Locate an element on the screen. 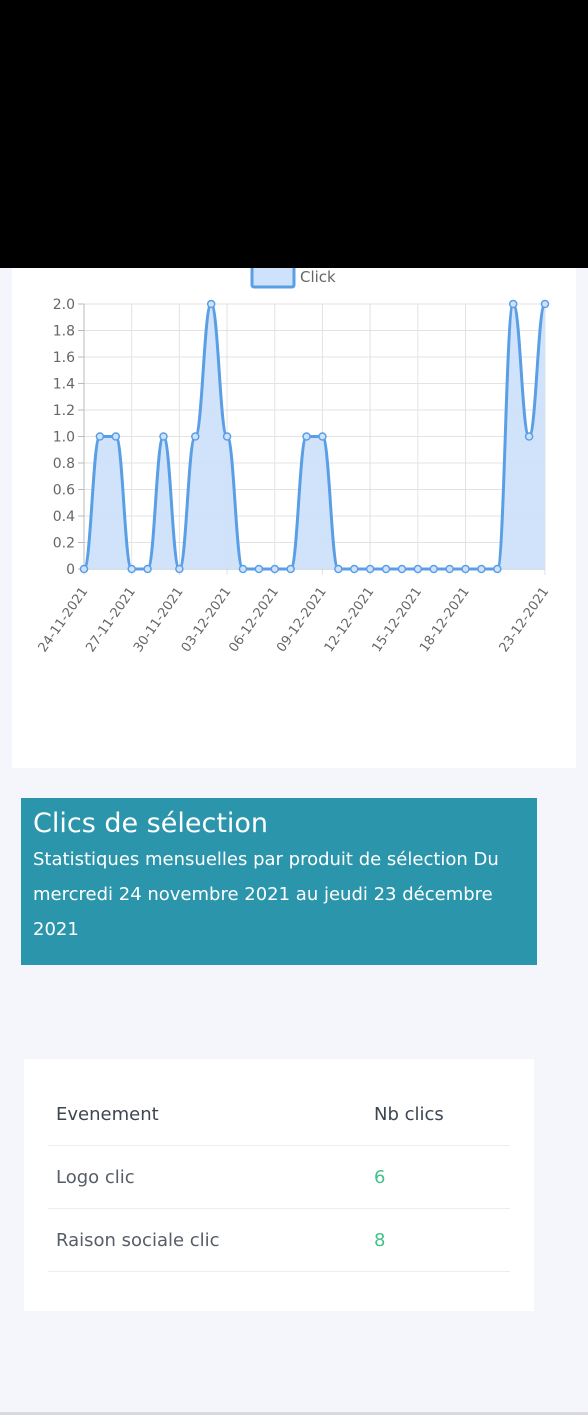 The height and width of the screenshot is (1415, 588). y-tick-label: 0.6 is located at coordinates (64, 491).